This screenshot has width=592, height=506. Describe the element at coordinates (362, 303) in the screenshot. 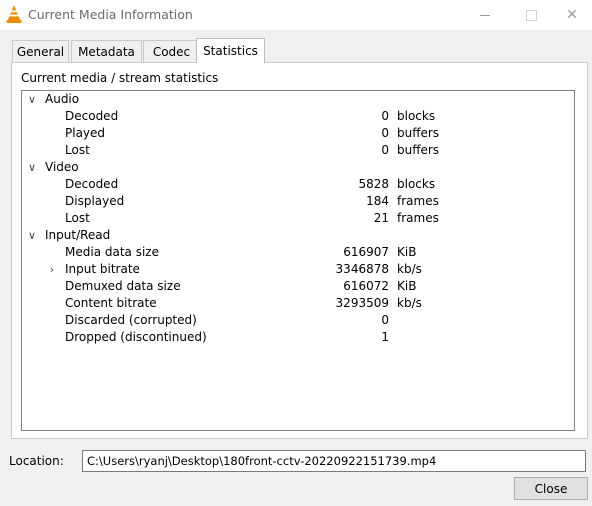

I see `stat-value: 3293509` at that location.